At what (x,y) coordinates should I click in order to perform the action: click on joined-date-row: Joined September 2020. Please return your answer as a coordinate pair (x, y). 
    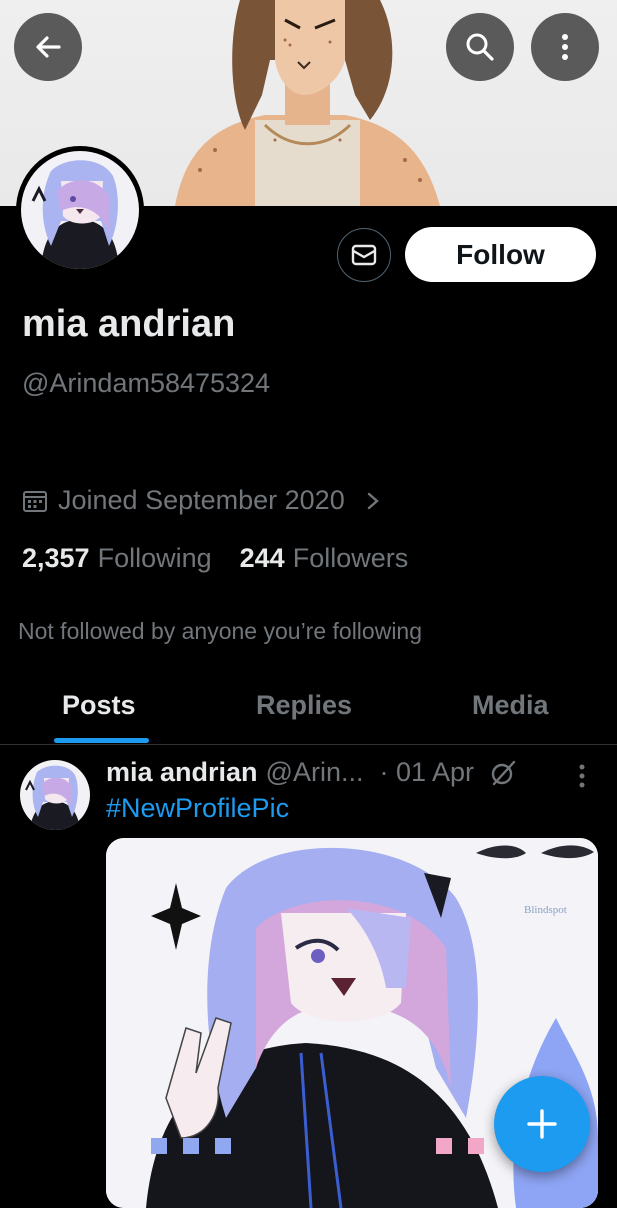
    Looking at the image, I should click on (202, 500).